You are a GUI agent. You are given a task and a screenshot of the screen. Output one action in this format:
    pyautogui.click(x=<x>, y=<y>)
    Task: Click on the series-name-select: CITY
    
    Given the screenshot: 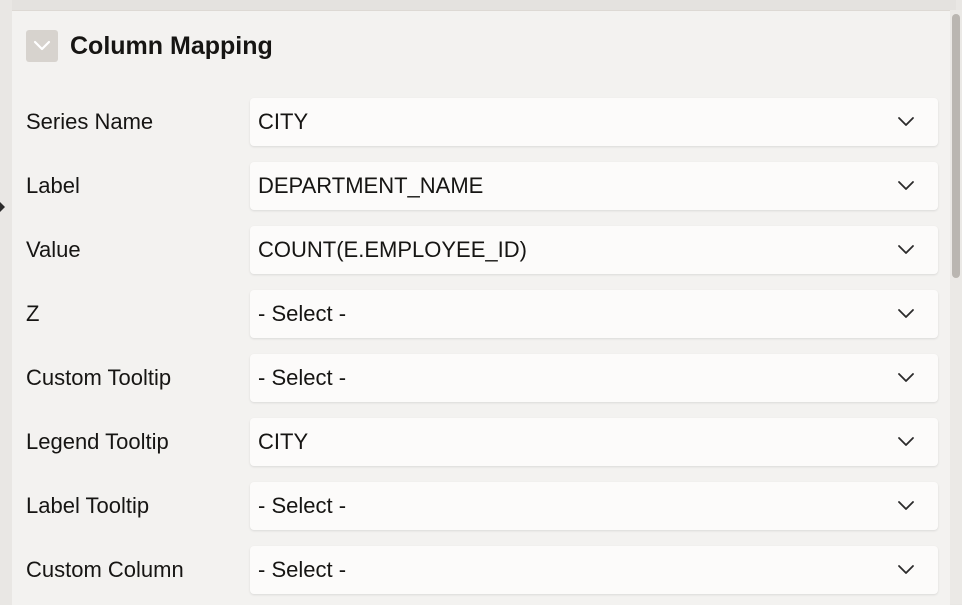 What is the action you would take?
    pyautogui.click(x=594, y=122)
    